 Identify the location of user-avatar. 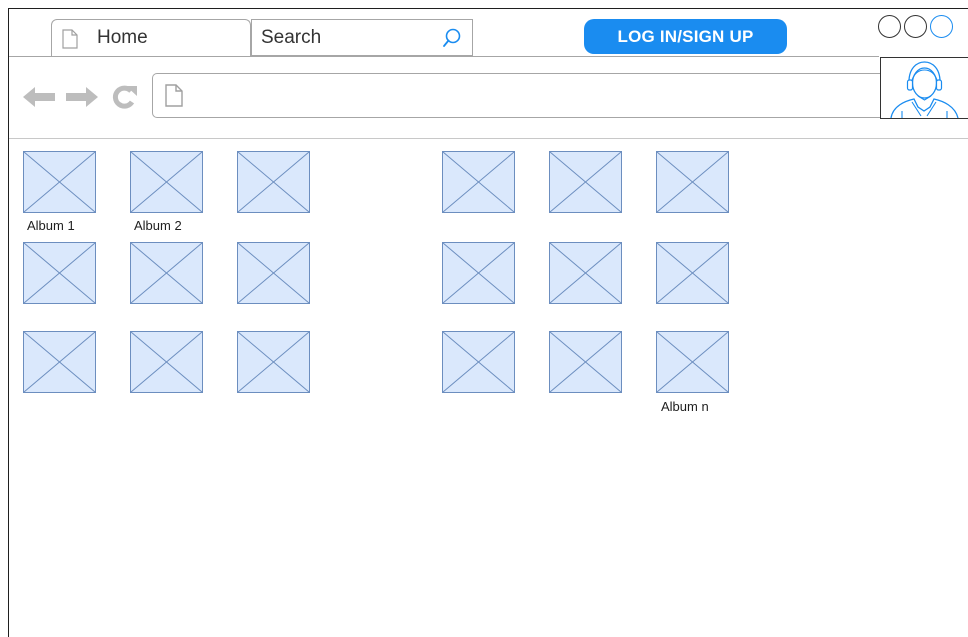
(924, 88).